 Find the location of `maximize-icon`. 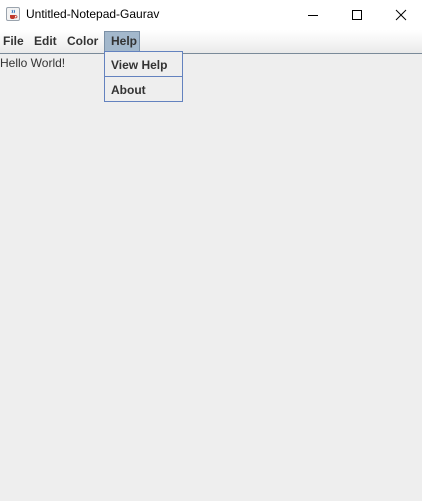

maximize-icon is located at coordinates (357, 15).